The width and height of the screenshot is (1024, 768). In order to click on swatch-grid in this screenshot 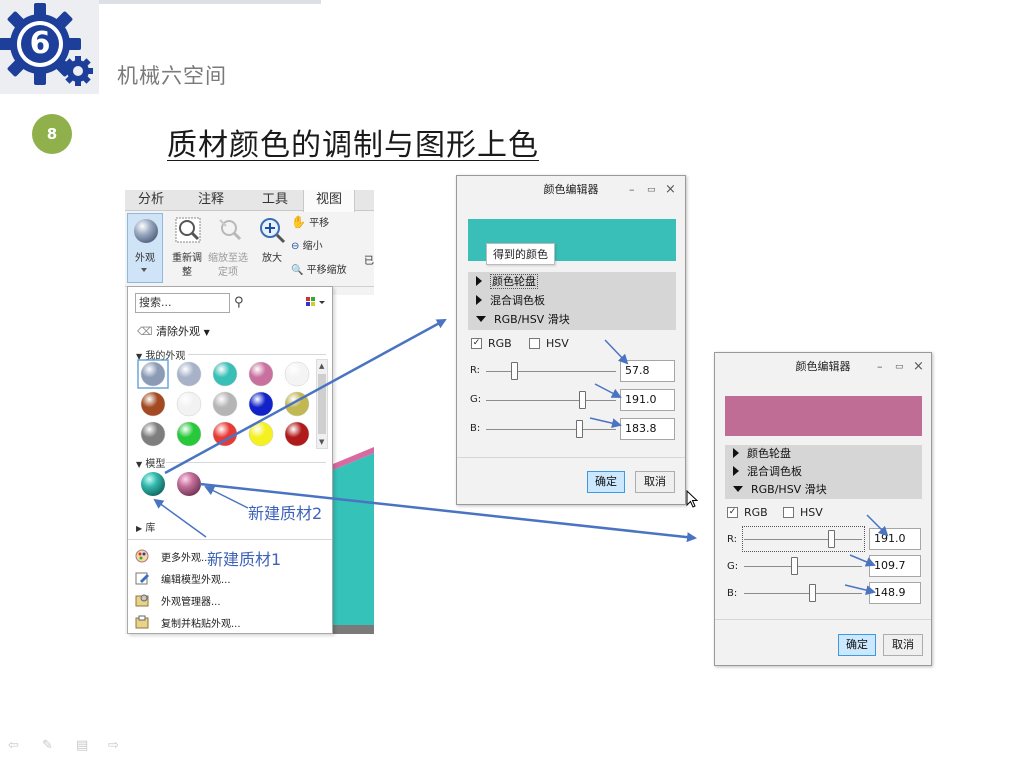, I will do `click(225, 404)`.